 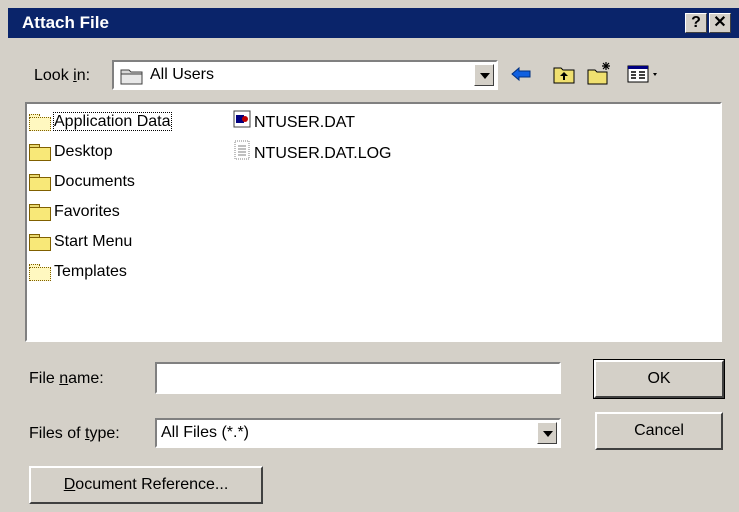 I want to click on back-button, so click(x=521, y=74).